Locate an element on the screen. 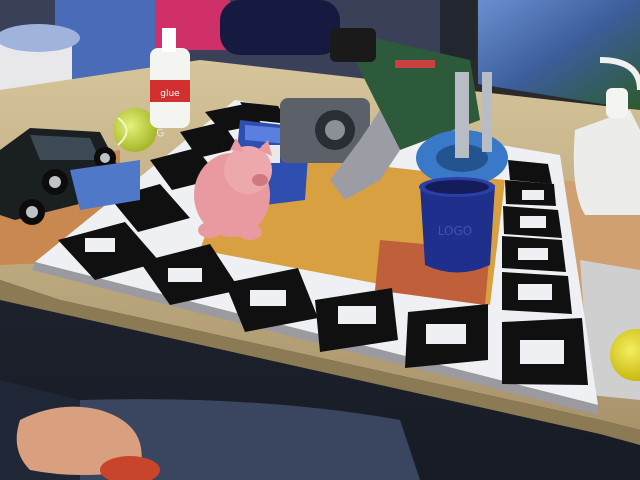 The height and width of the screenshot is (480, 640). speaker is located at coordinates (458, 30).